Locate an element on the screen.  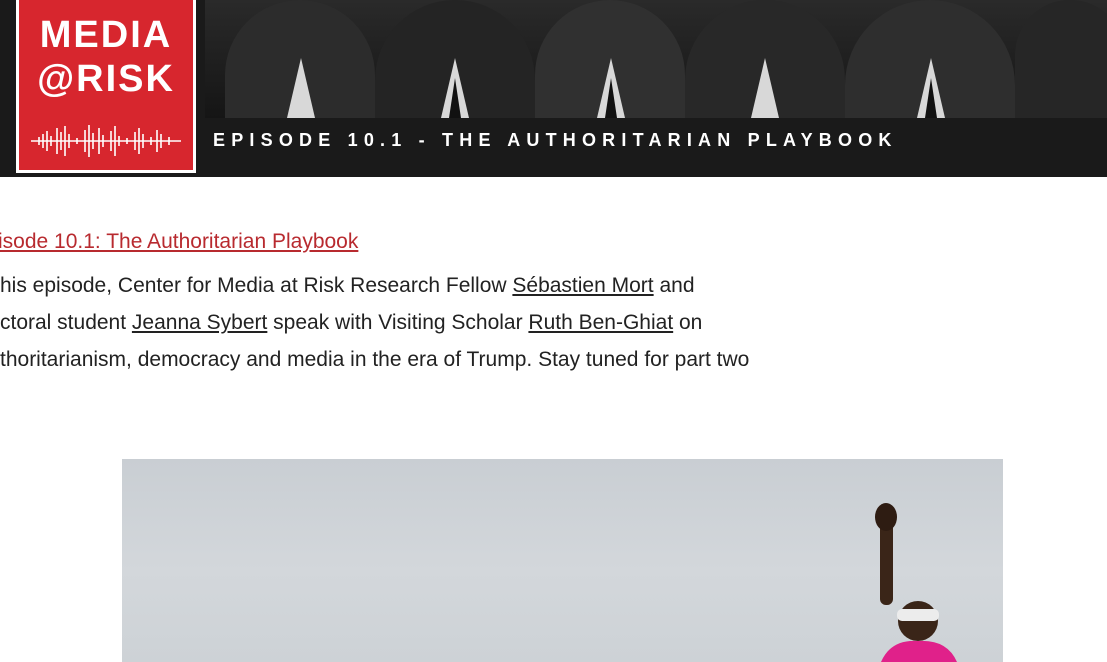
media-at-risk-logo: MEDIA @RISK is located at coordinates (106, 86).